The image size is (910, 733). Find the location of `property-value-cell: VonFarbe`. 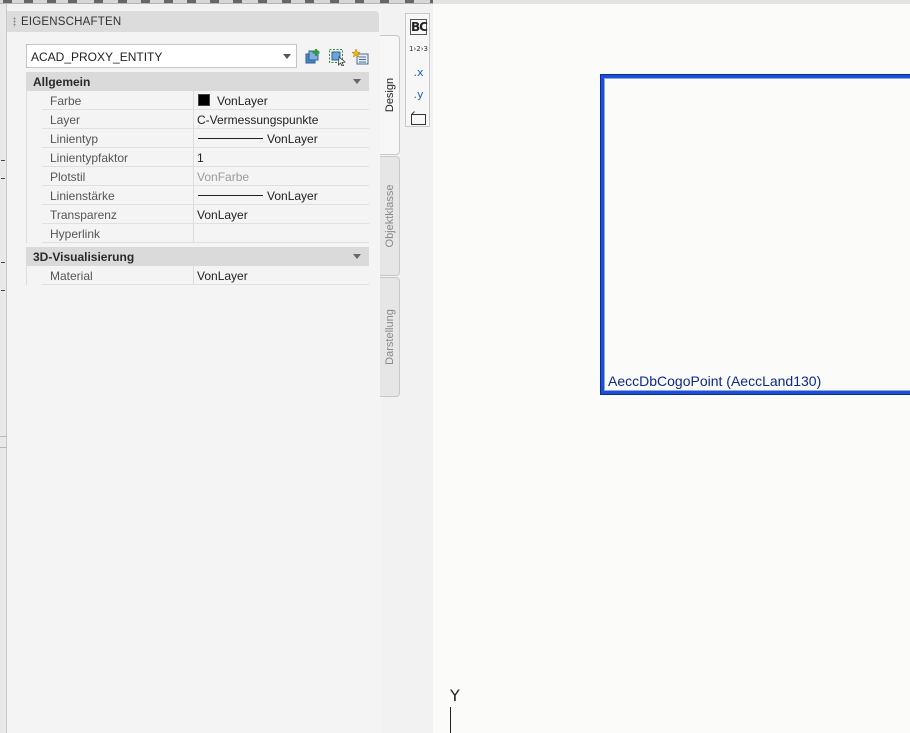

property-value-cell: VonFarbe is located at coordinates (281, 176).